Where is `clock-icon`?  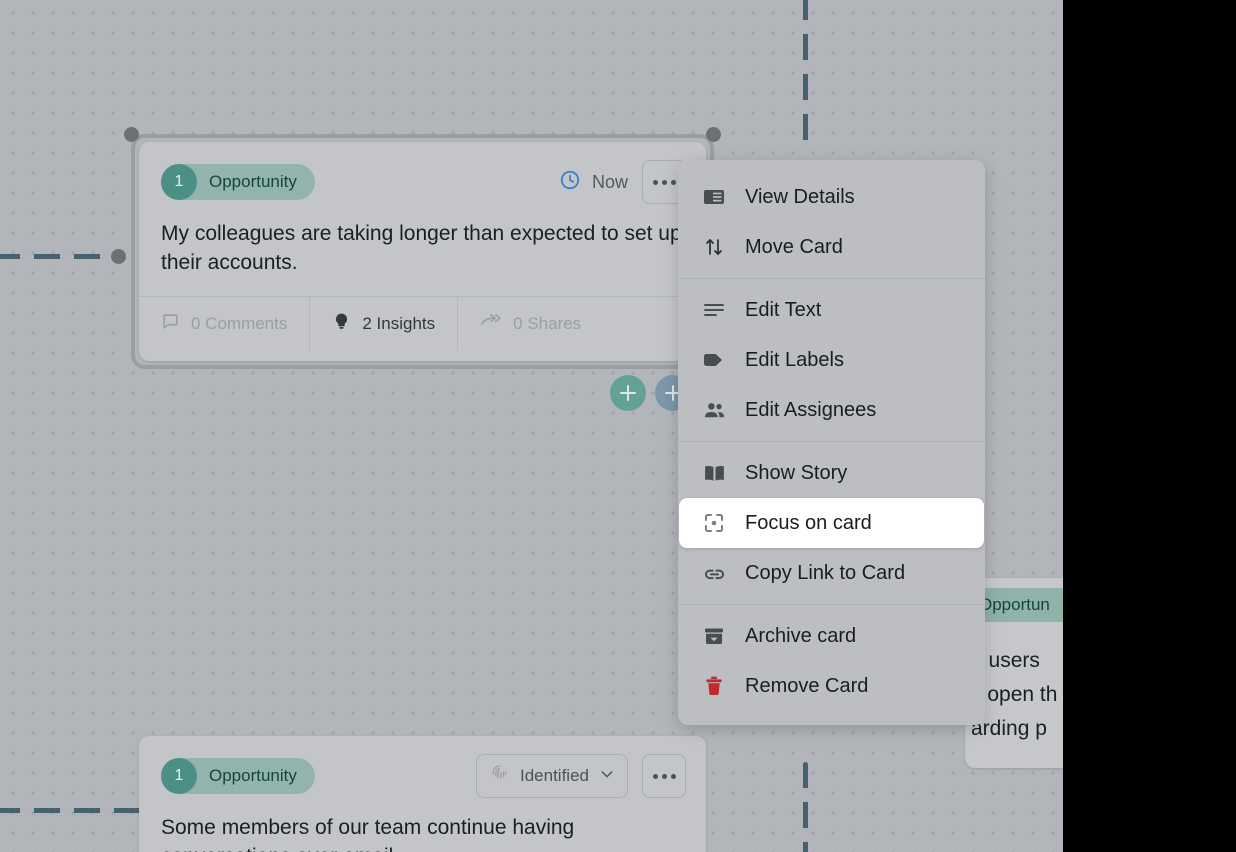 clock-icon is located at coordinates (570, 182).